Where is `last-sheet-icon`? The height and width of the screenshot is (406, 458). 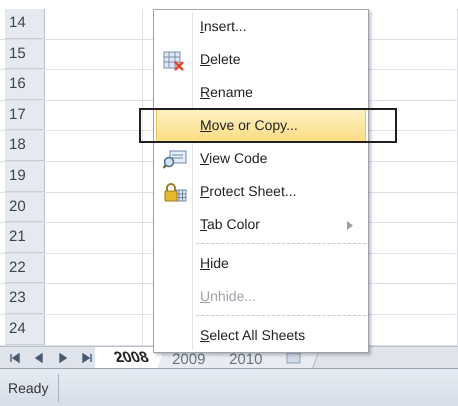
last-sheet-icon is located at coordinates (87, 357).